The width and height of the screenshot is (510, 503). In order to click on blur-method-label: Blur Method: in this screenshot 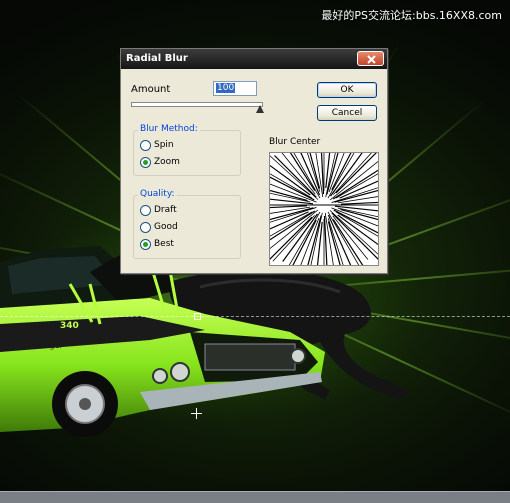, I will do `click(169, 129)`.